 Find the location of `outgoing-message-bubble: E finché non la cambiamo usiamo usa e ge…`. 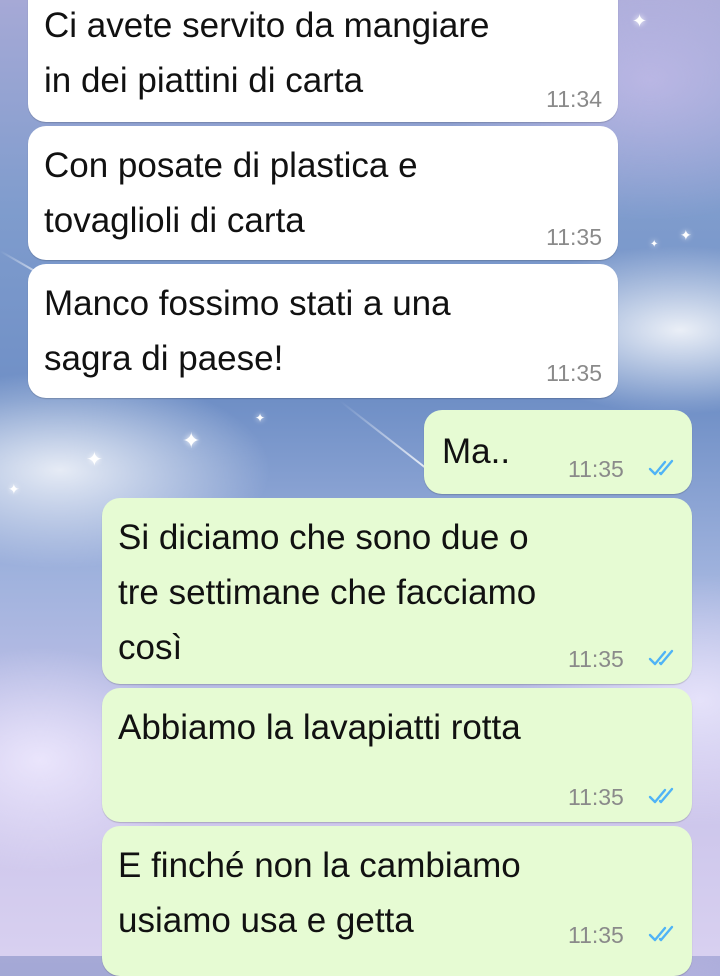

outgoing-message-bubble: E finché non la cambiamo usiamo usa e ge… is located at coordinates (397, 901).